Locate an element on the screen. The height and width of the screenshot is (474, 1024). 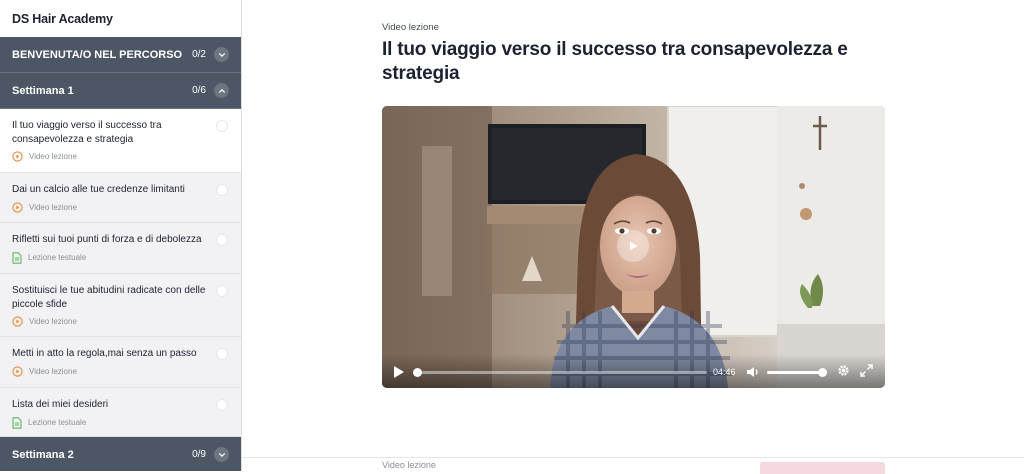
section-header-intro: BENVENUTA/O NEL PERCORSO 0/2 is located at coordinates (120, 55).